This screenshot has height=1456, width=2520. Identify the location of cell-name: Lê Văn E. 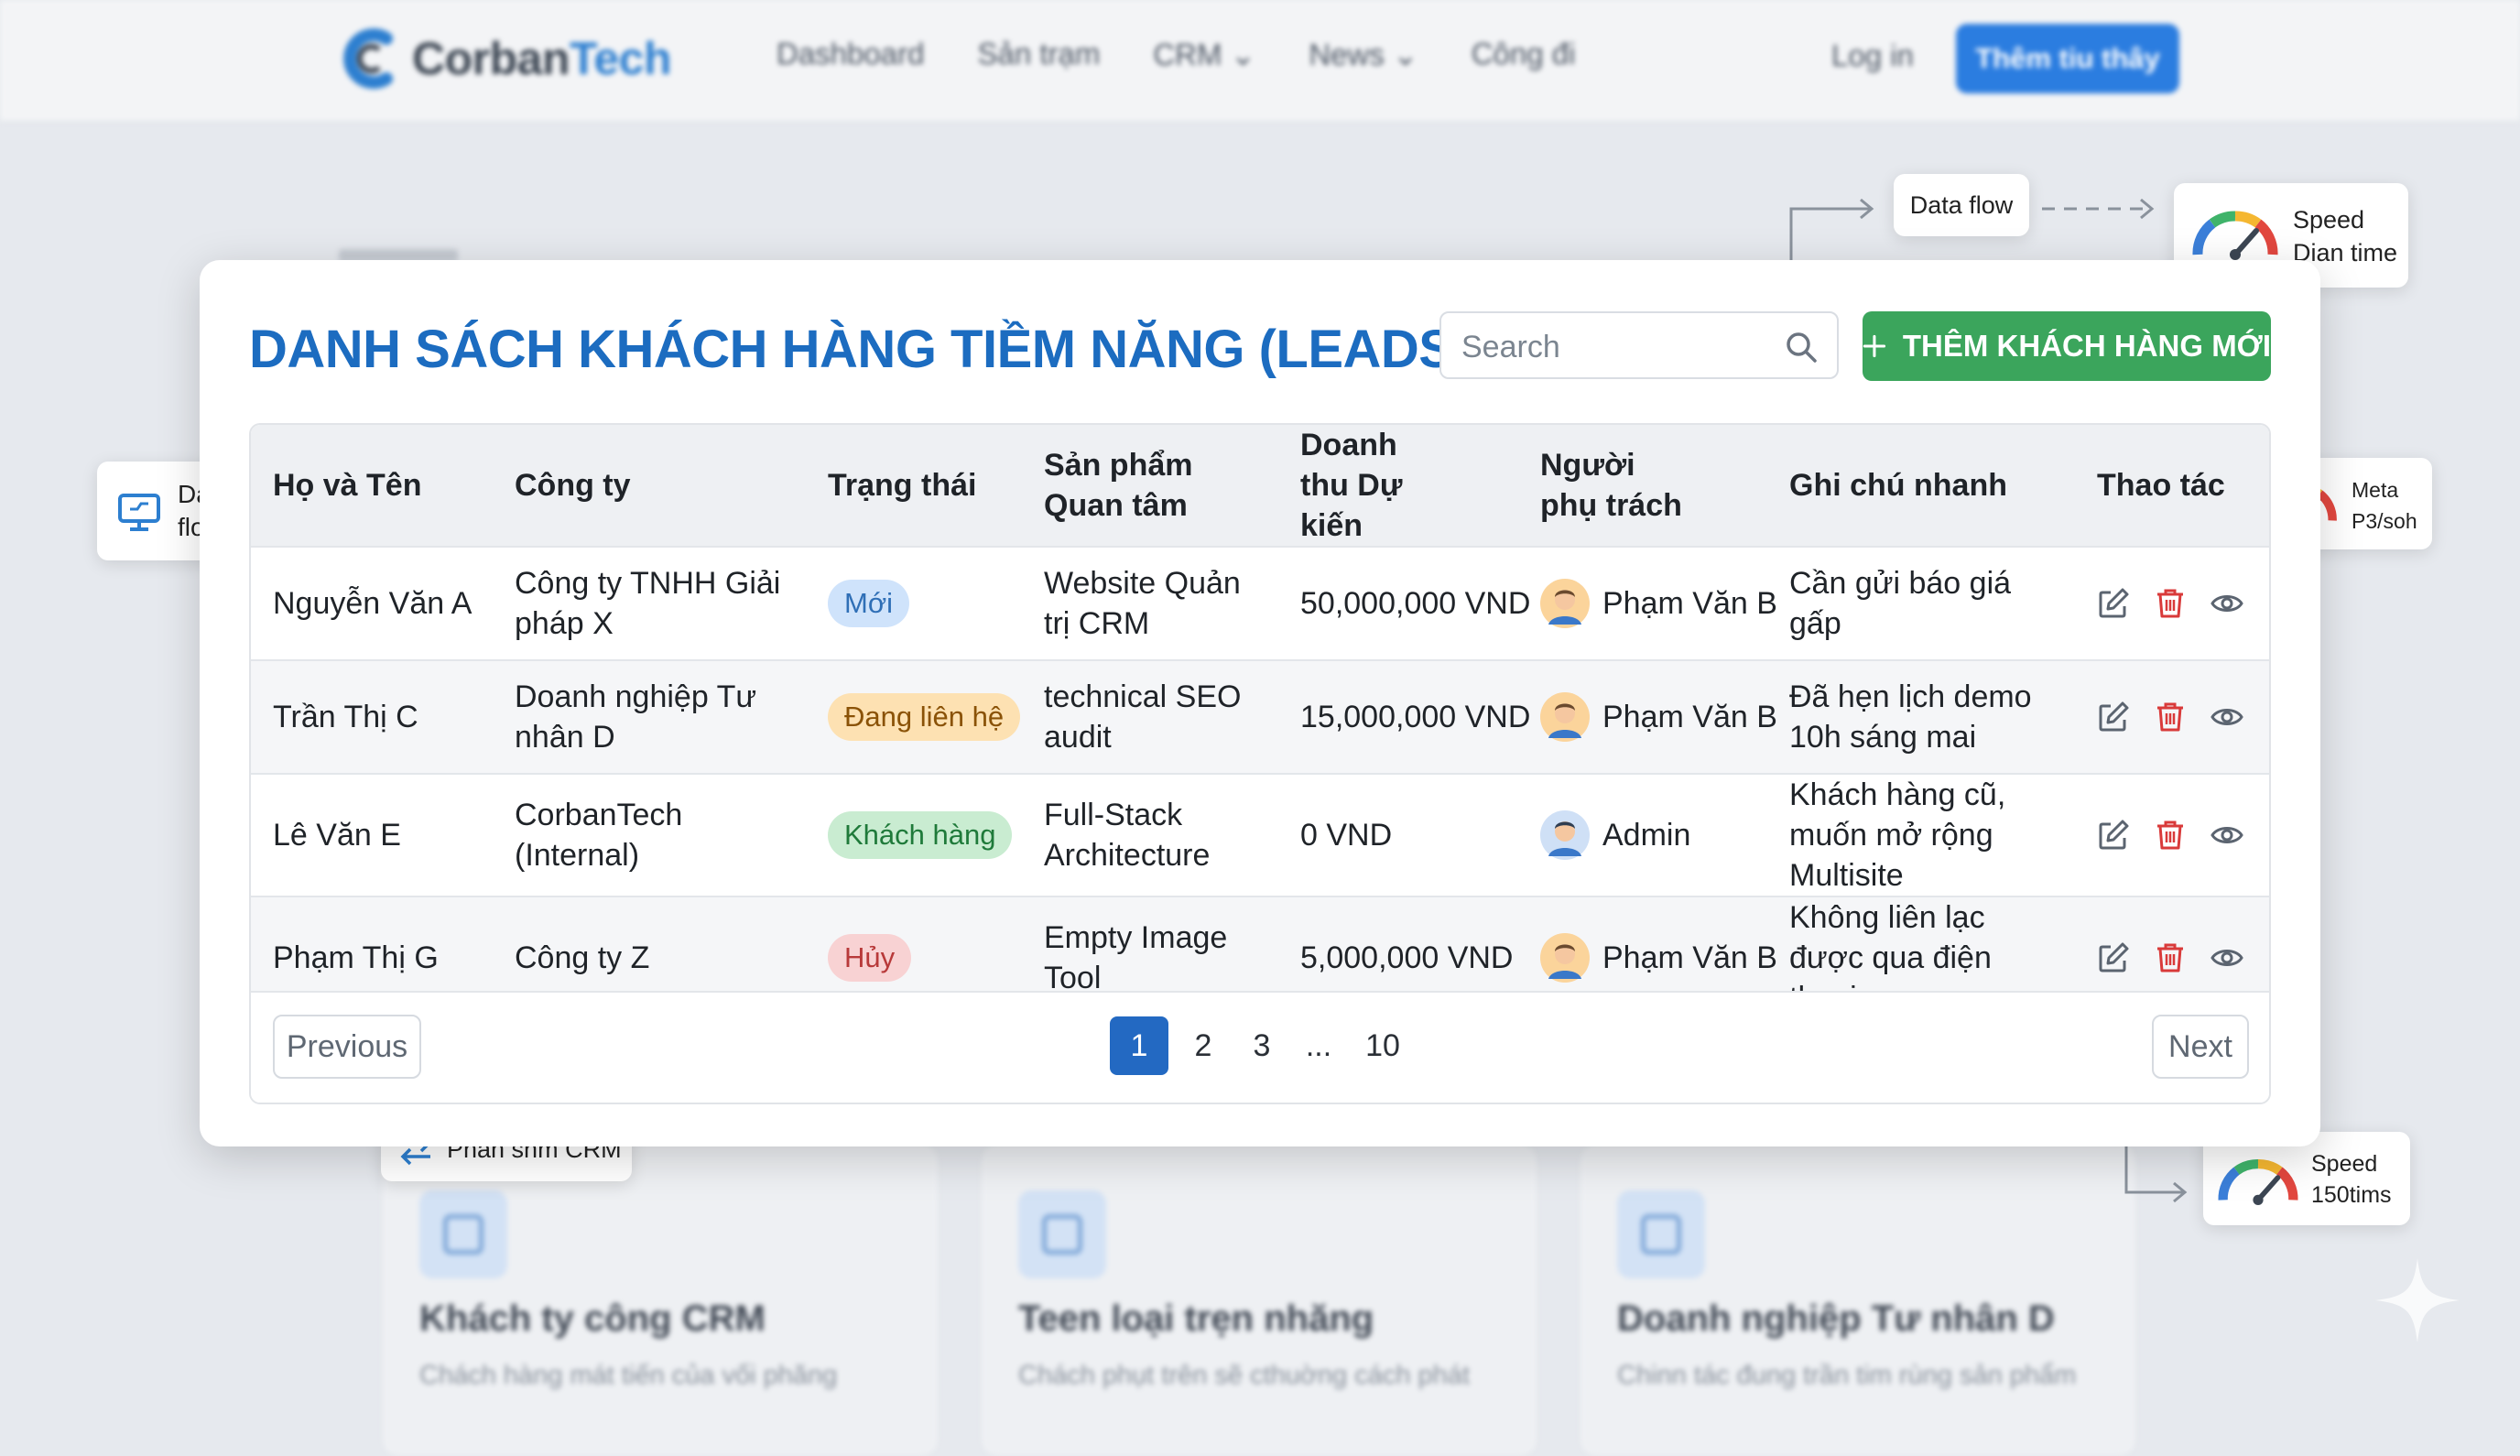
(372, 834).